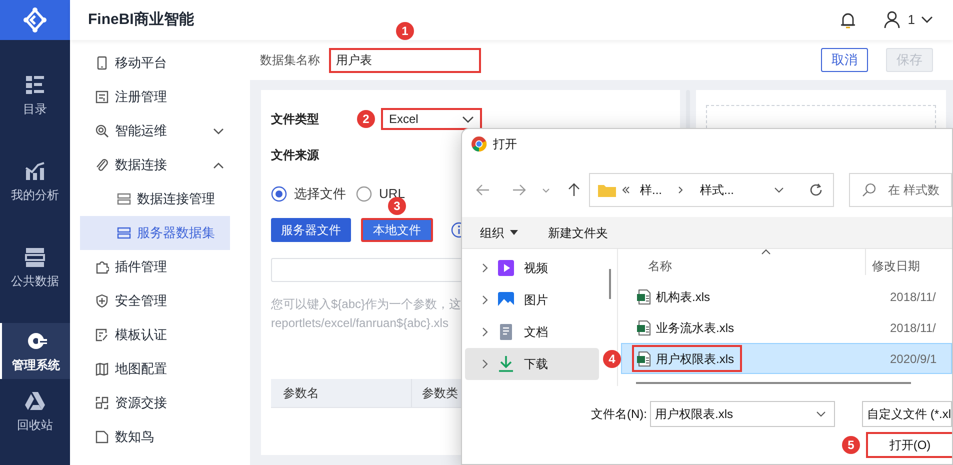  I want to click on forward-arrow-icon, so click(519, 190).